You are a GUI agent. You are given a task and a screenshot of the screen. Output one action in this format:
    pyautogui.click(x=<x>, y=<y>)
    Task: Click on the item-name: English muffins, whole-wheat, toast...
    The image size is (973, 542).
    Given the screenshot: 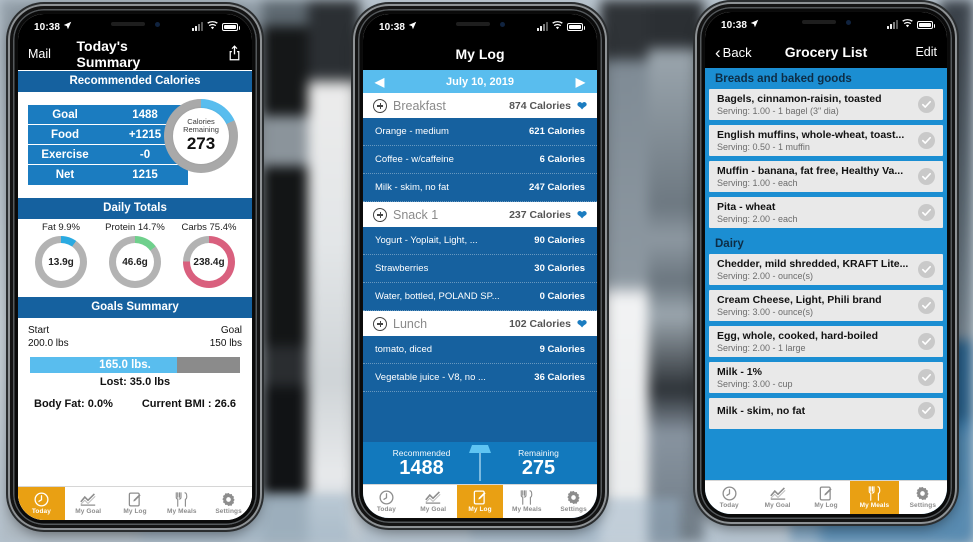 What is the action you would take?
    pyautogui.click(x=811, y=135)
    